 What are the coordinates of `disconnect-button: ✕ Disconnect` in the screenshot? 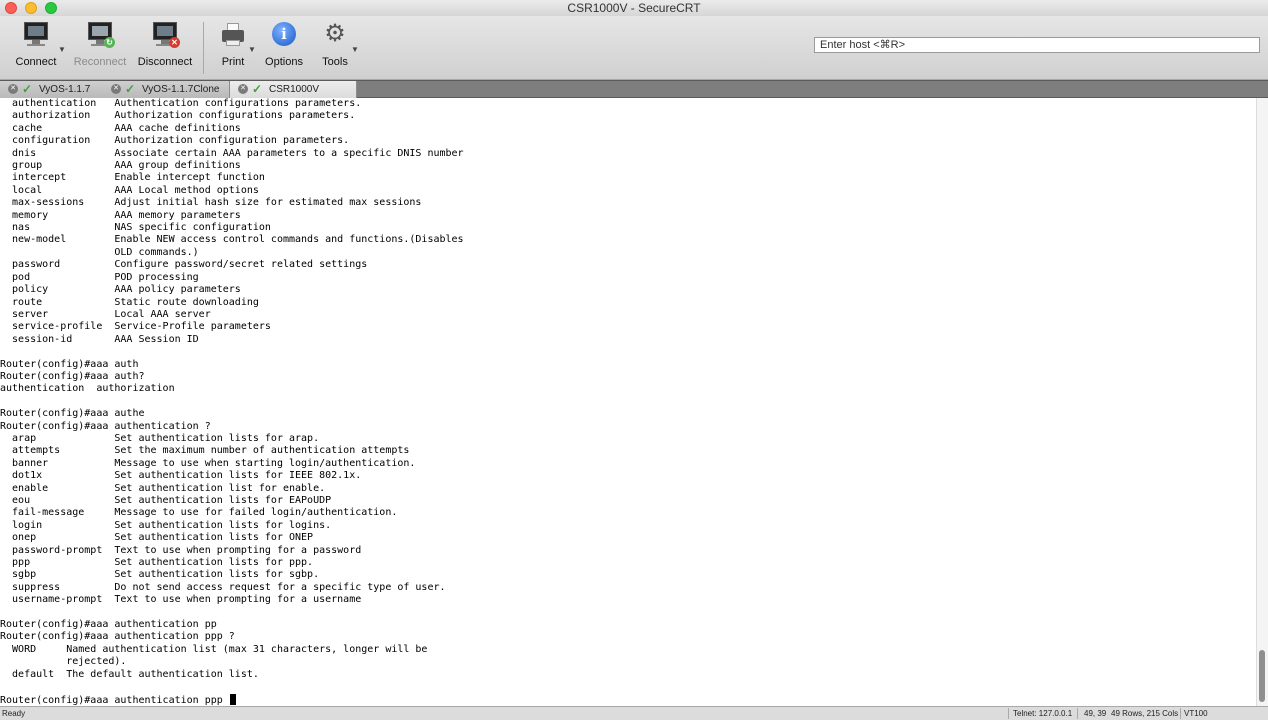 It's located at (165, 44).